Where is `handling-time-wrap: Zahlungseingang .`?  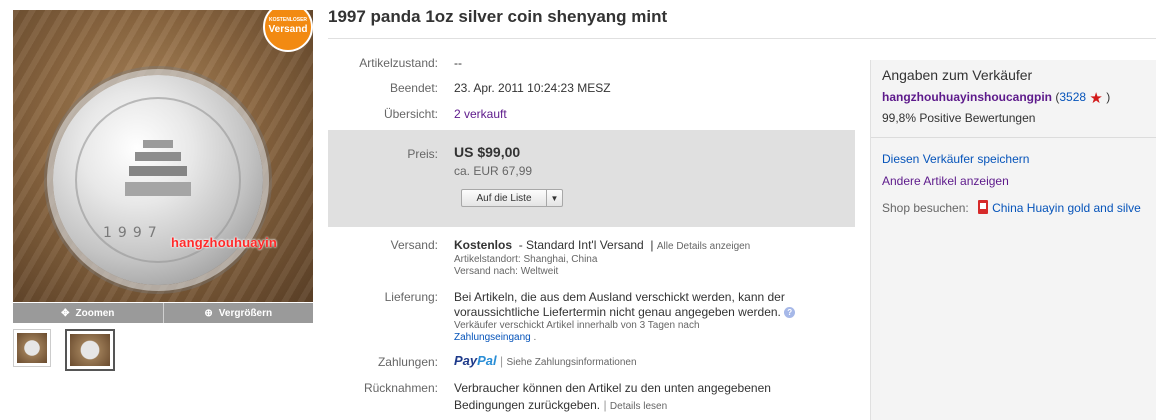 handling-time-wrap: Zahlungseingang . is located at coordinates (495, 337).